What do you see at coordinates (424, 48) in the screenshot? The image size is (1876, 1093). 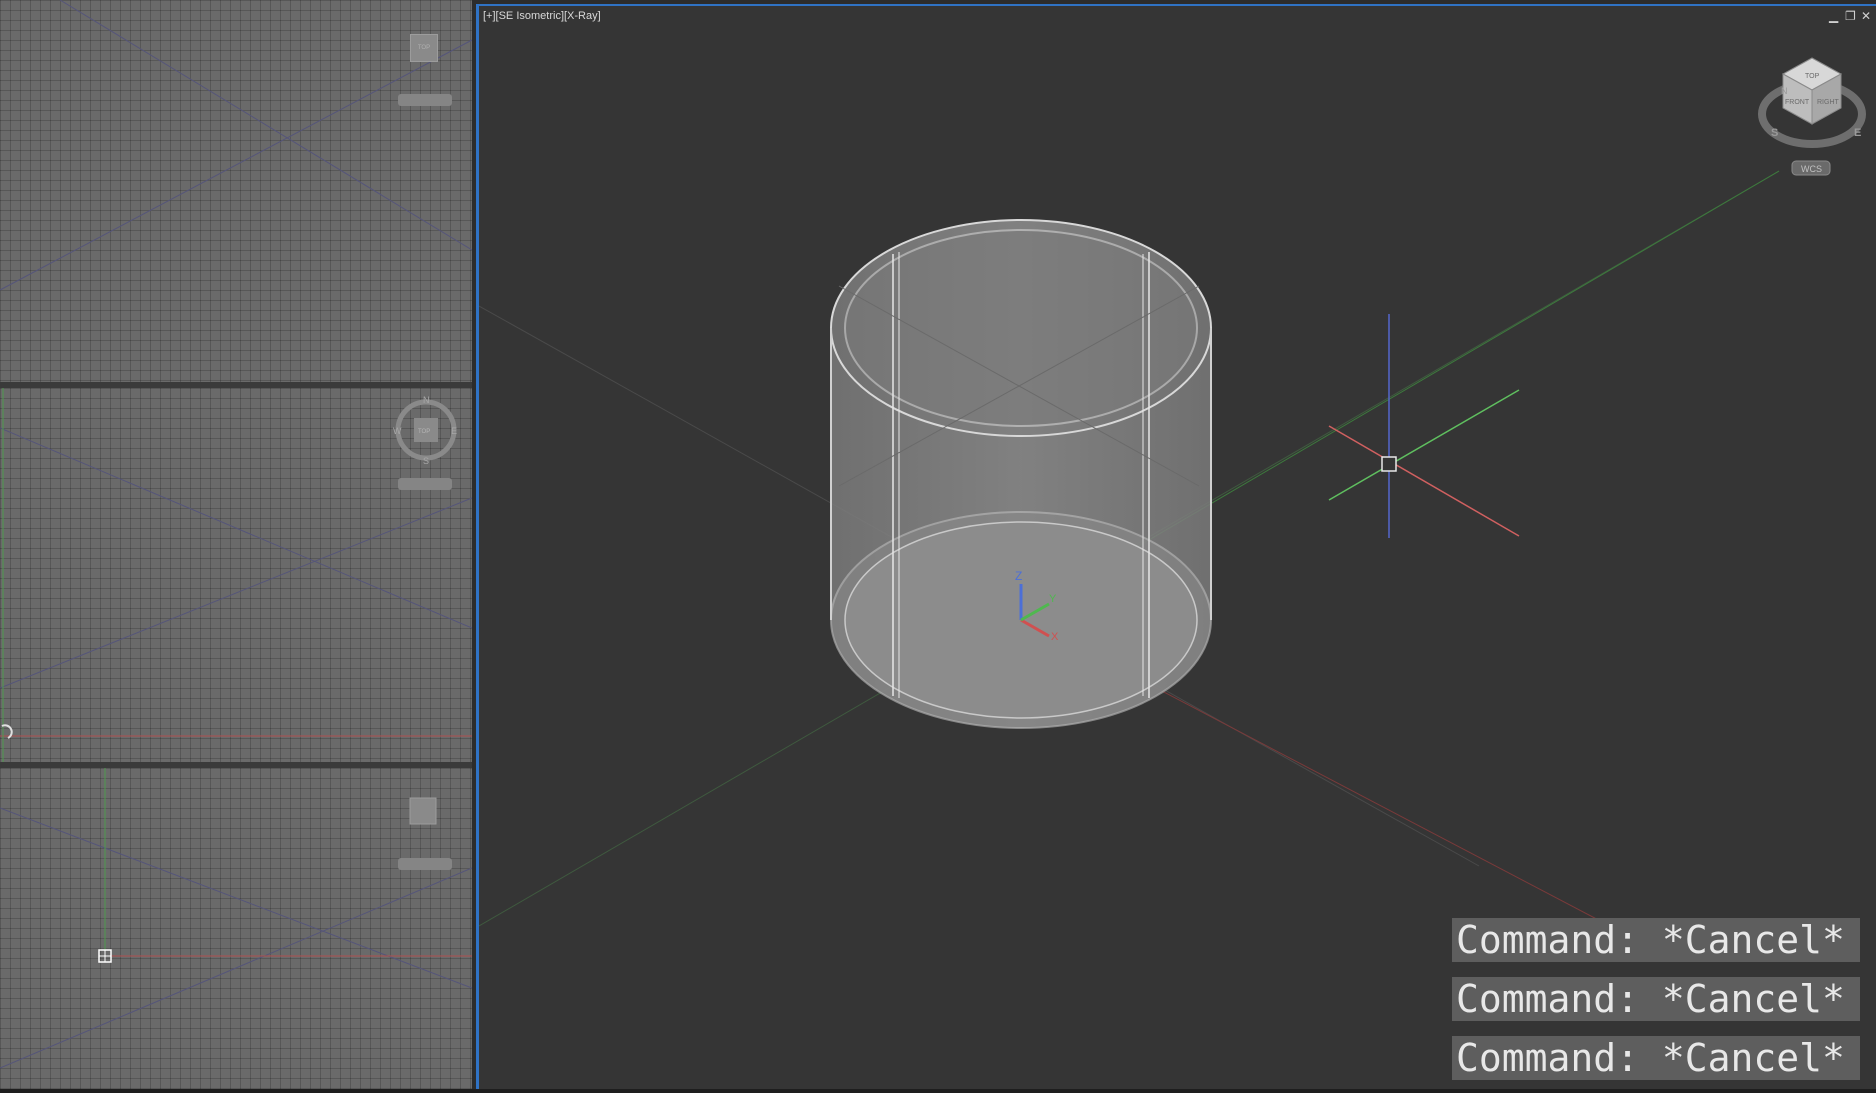 I see `viewcube-mini: TOP` at bounding box center [424, 48].